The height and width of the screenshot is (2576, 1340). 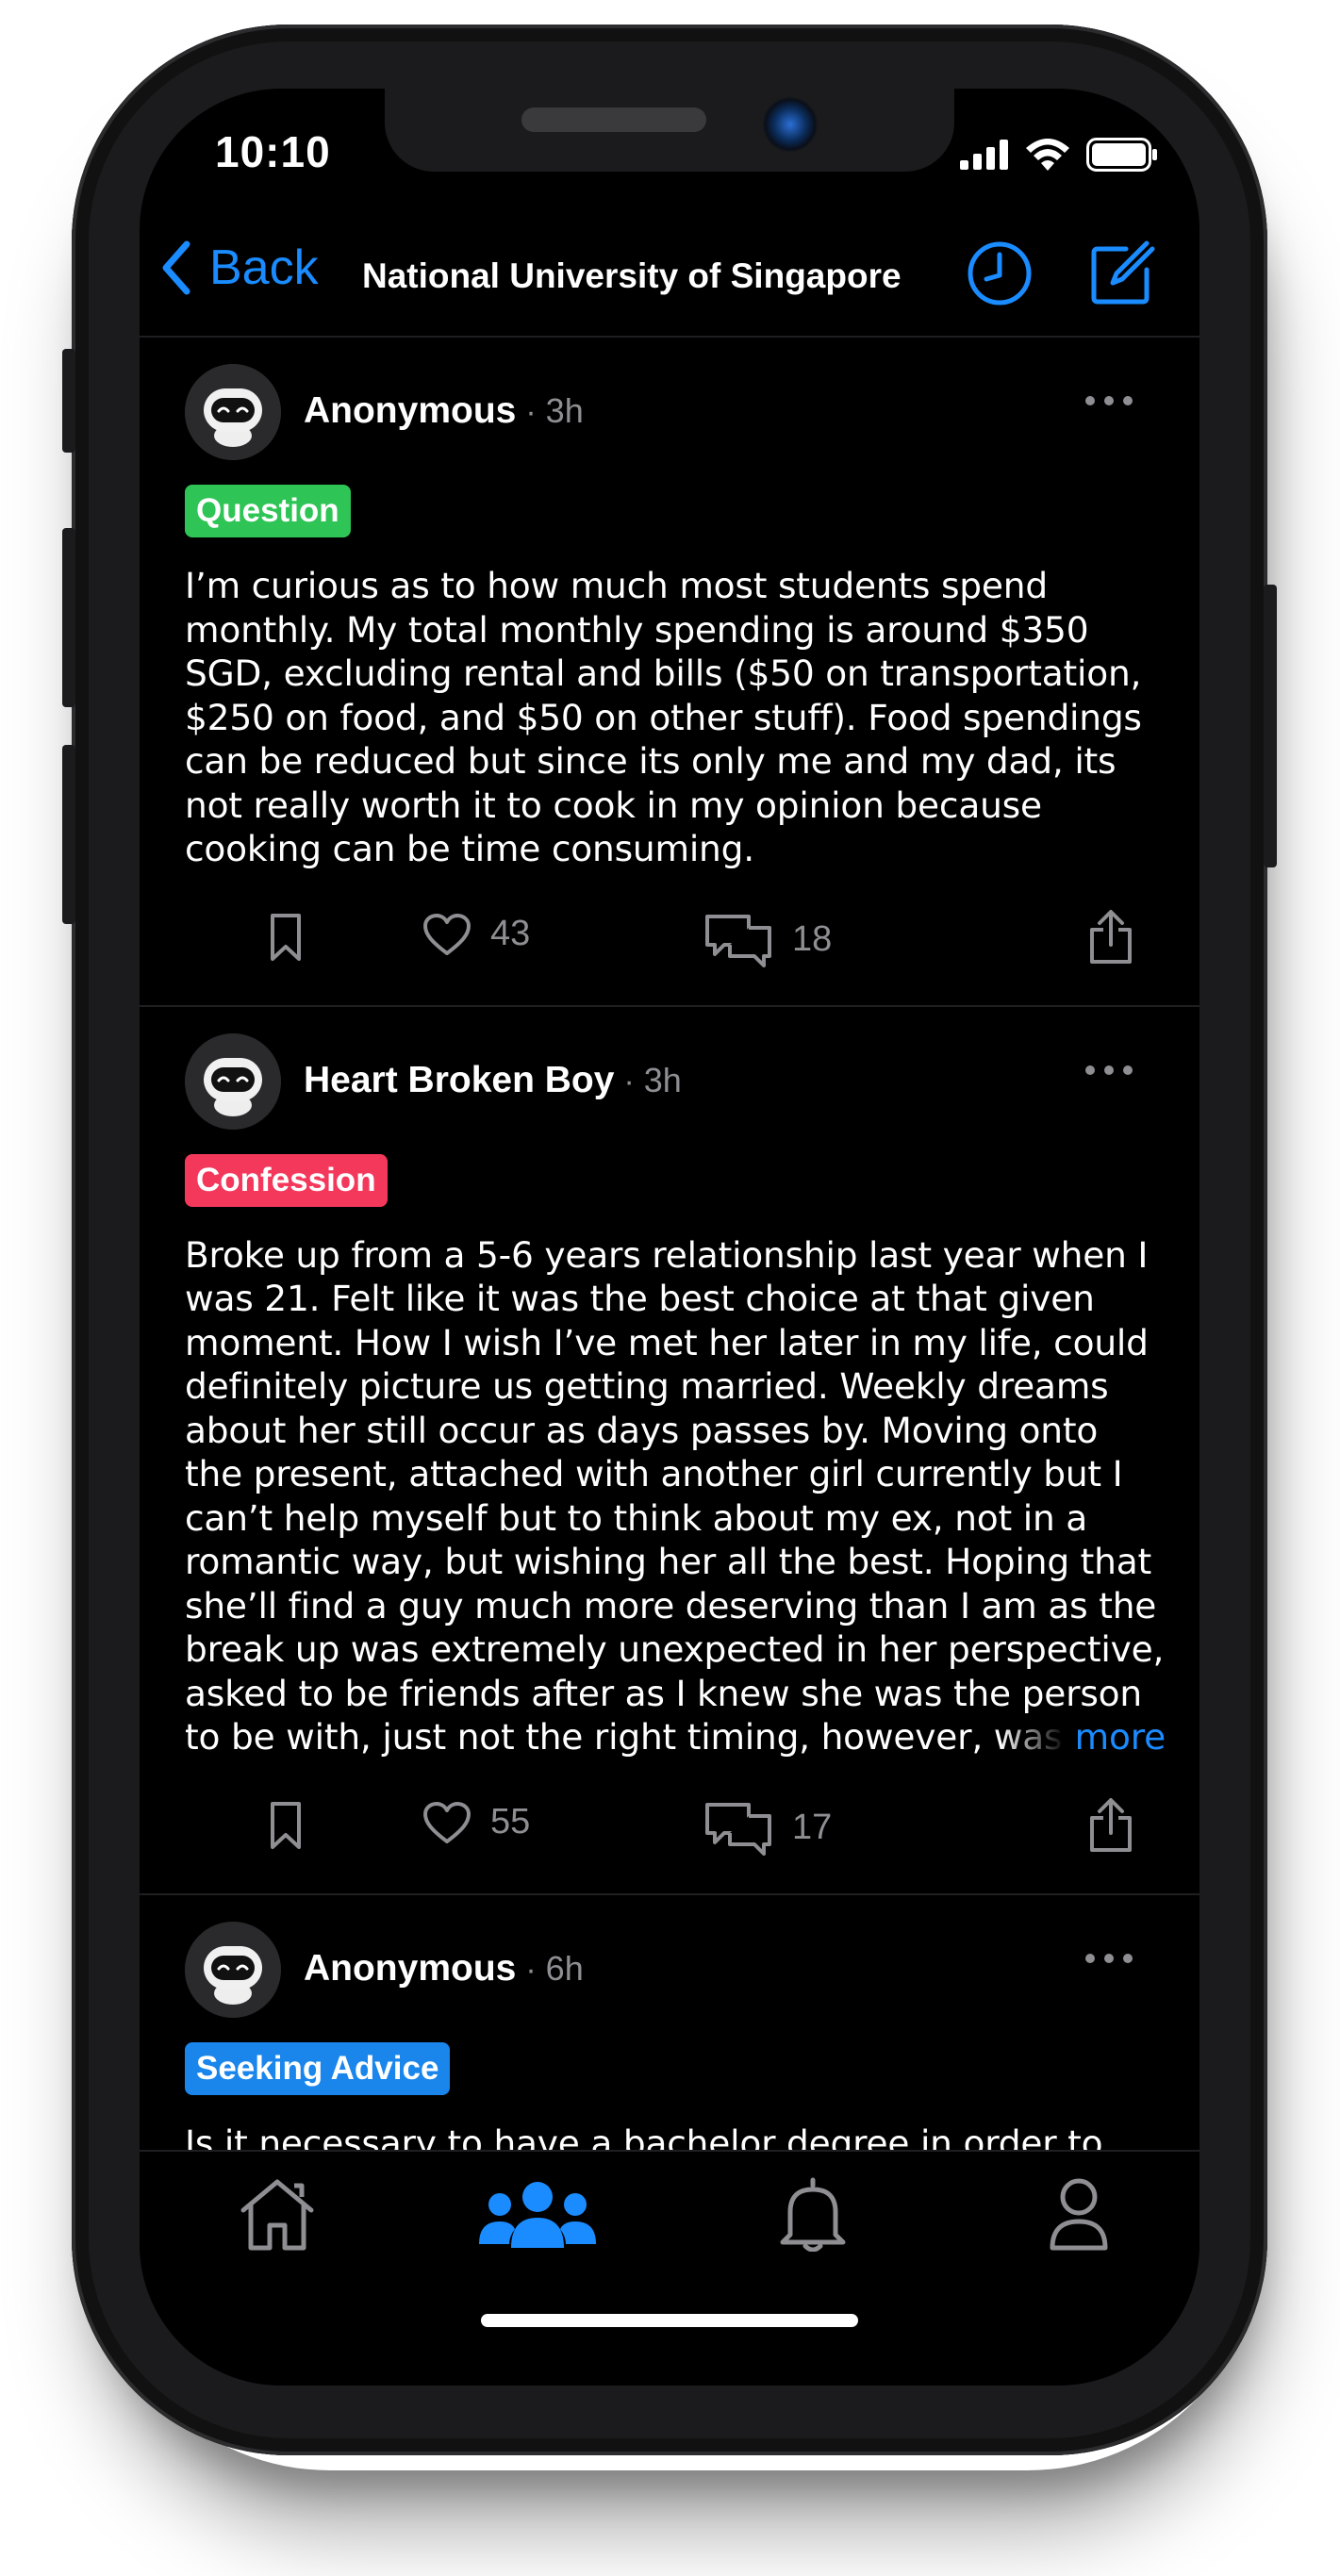 I want to click on read-more-link: more, so click(x=1082, y=1737).